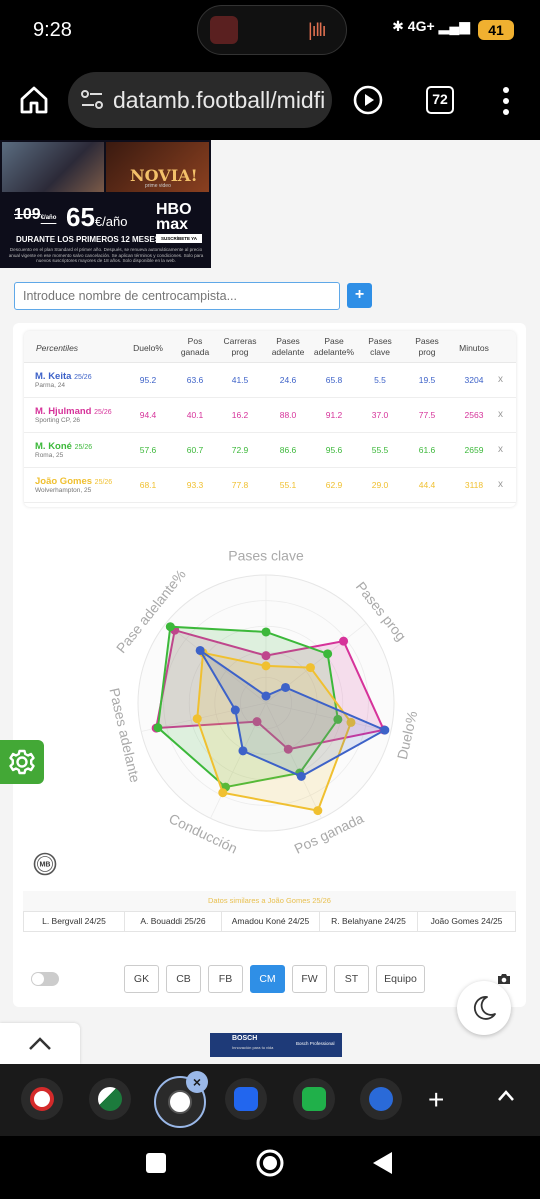 Image resolution: width=540 pixels, height=1199 pixels. Describe the element at coordinates (474, 485) in the screenshot. I see `table-cell: 3118` at that location.